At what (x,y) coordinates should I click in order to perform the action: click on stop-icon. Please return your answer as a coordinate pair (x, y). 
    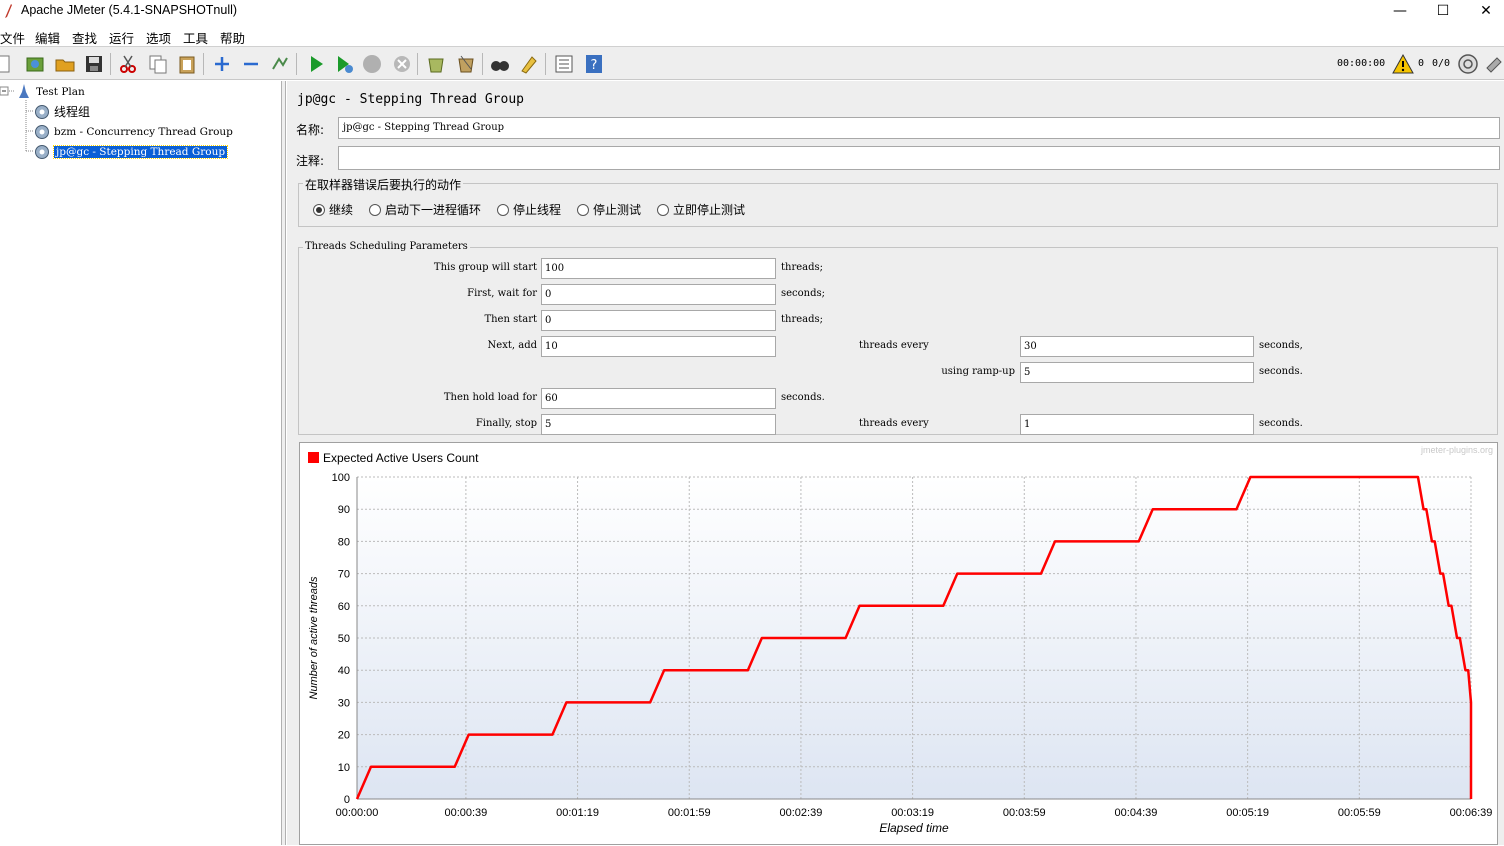
    Looking at the image, I should click on (372, 64).